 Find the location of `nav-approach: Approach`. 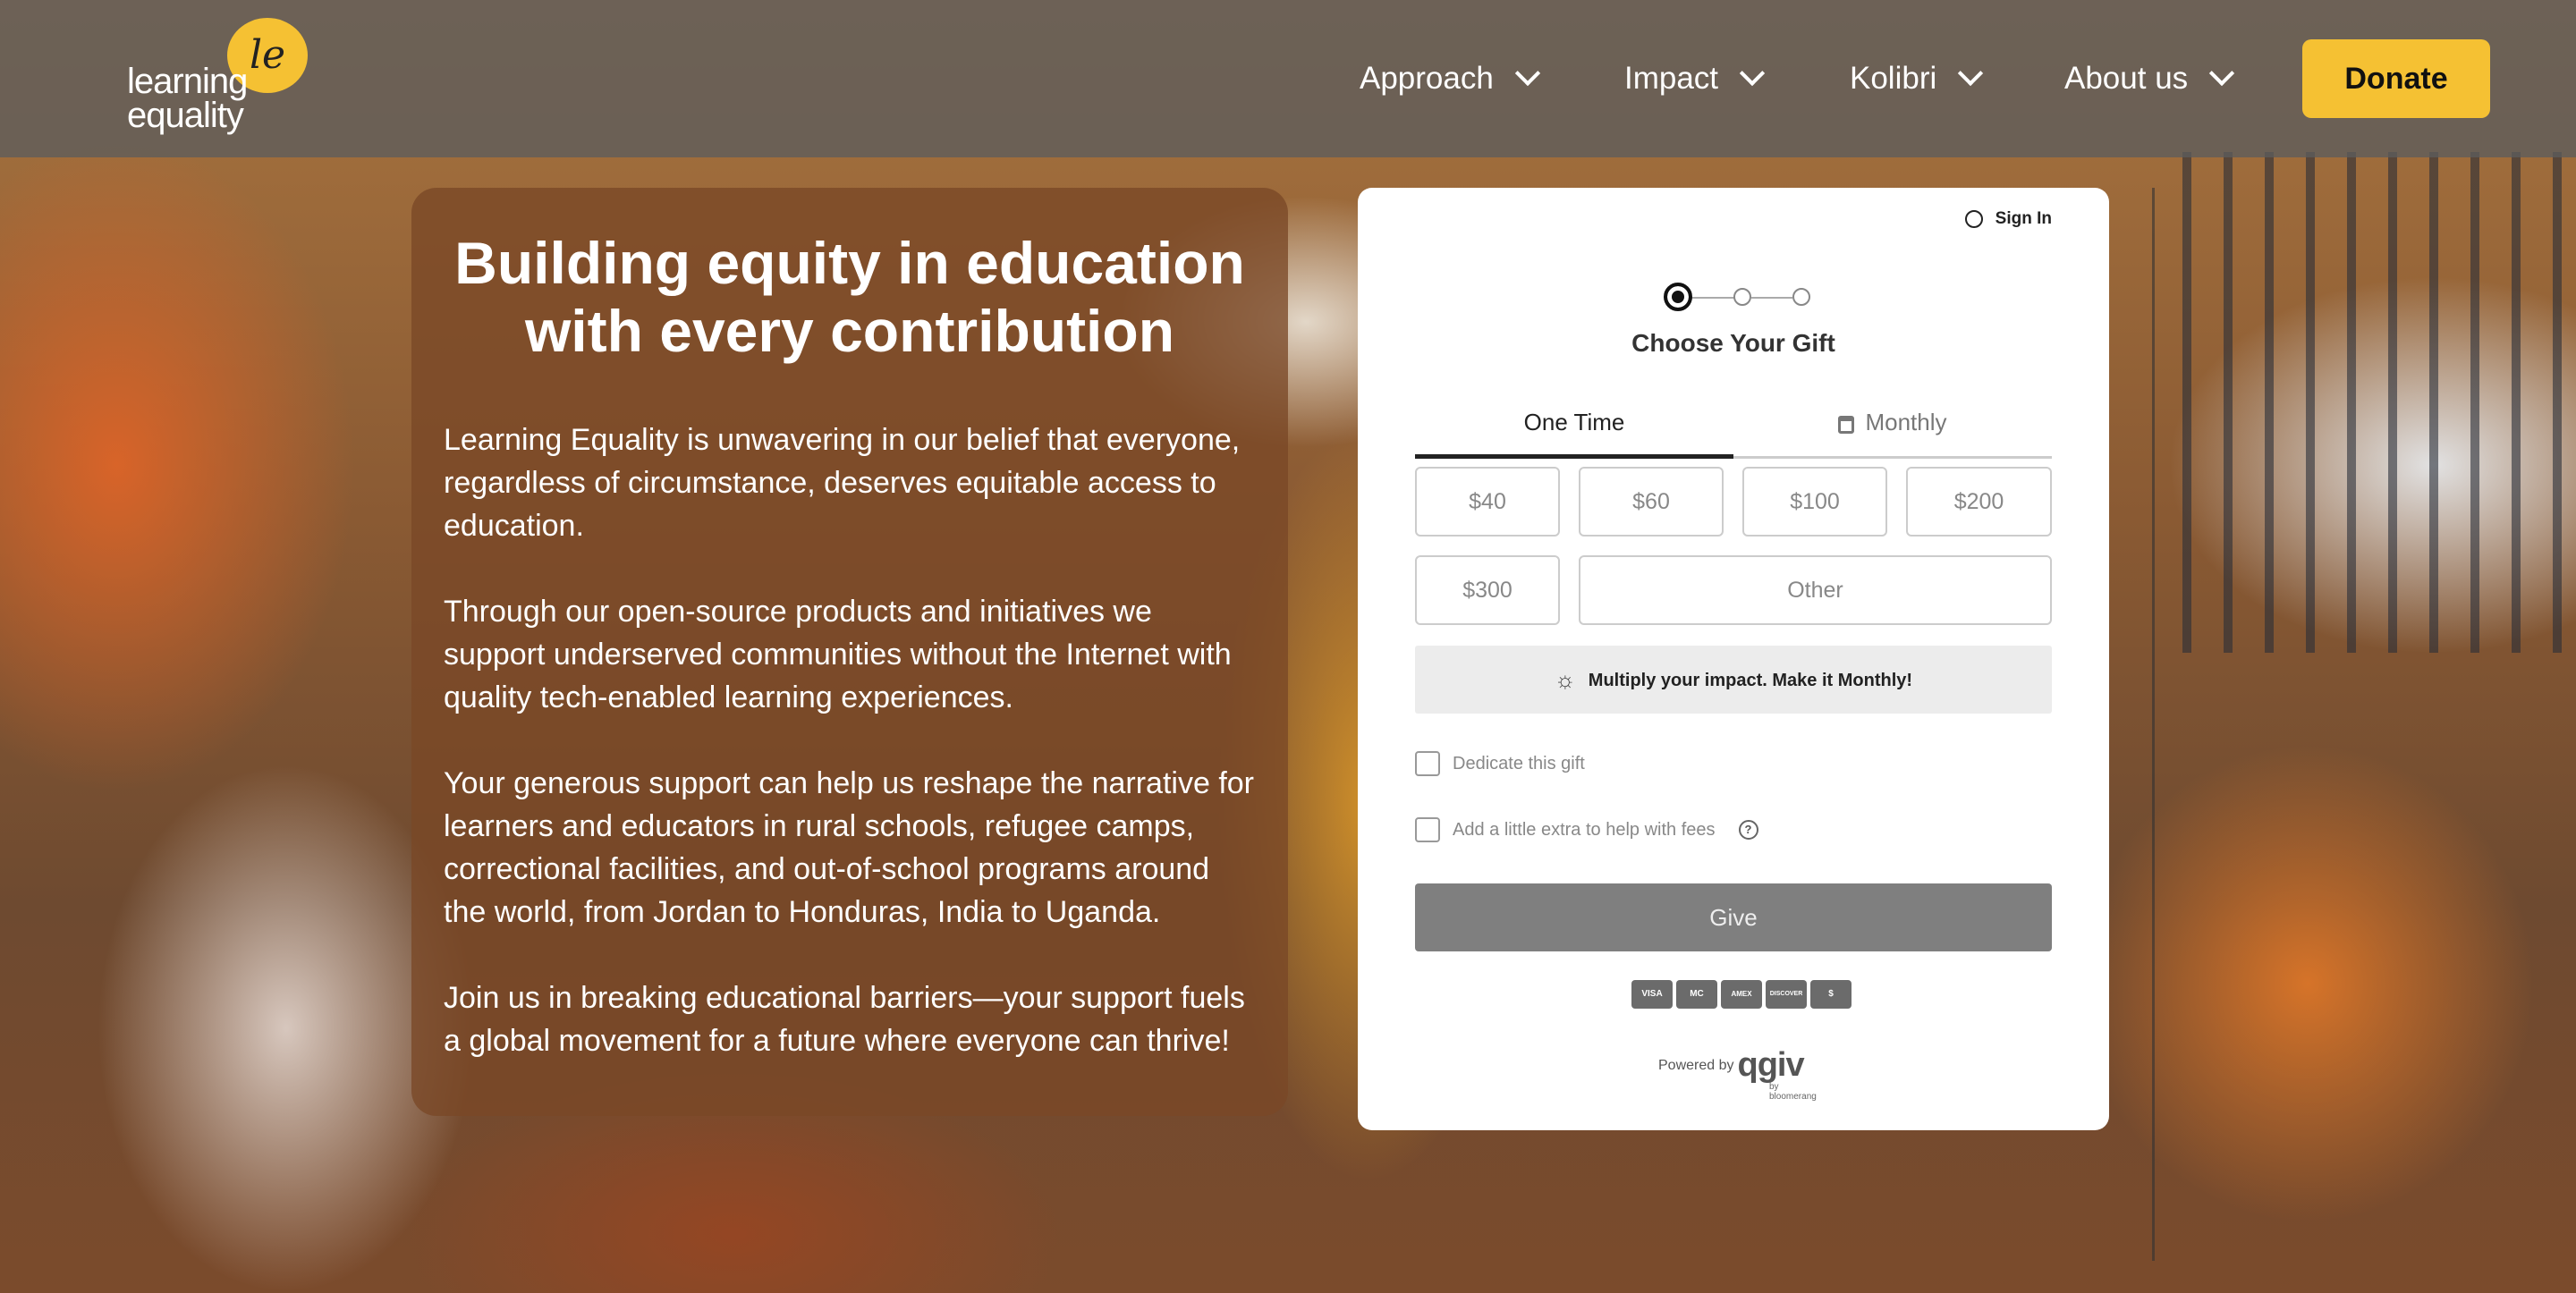

nav-approach: Approach is located at coordinates (1450, 79).